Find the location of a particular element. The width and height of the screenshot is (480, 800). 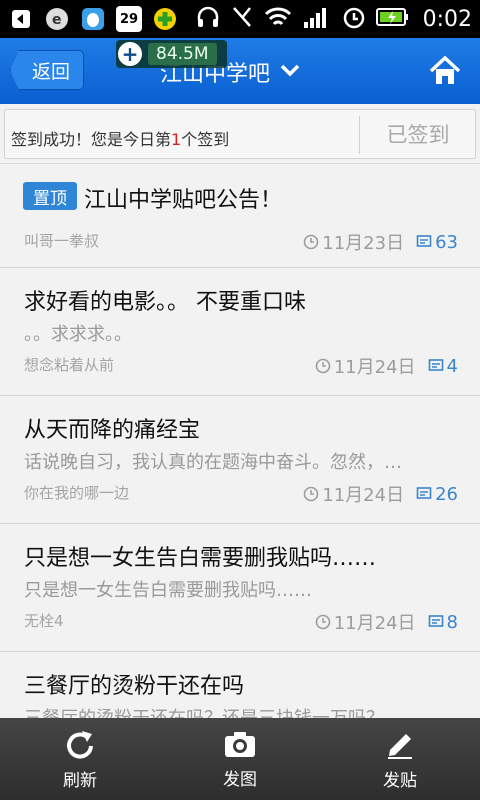

post-meta: 11月24日 26 is located at coordinates (380, 494).